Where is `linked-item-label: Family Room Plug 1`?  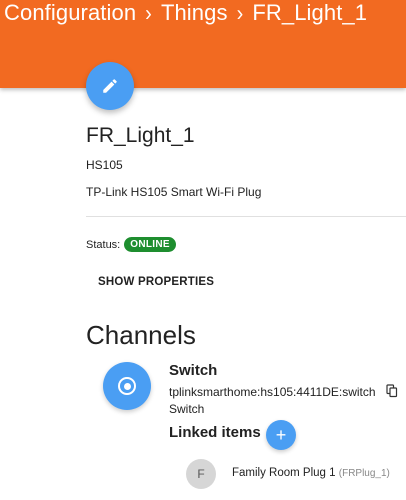
linked-item-label: Family Room Plug 1 is located at coordinates (284, 473).